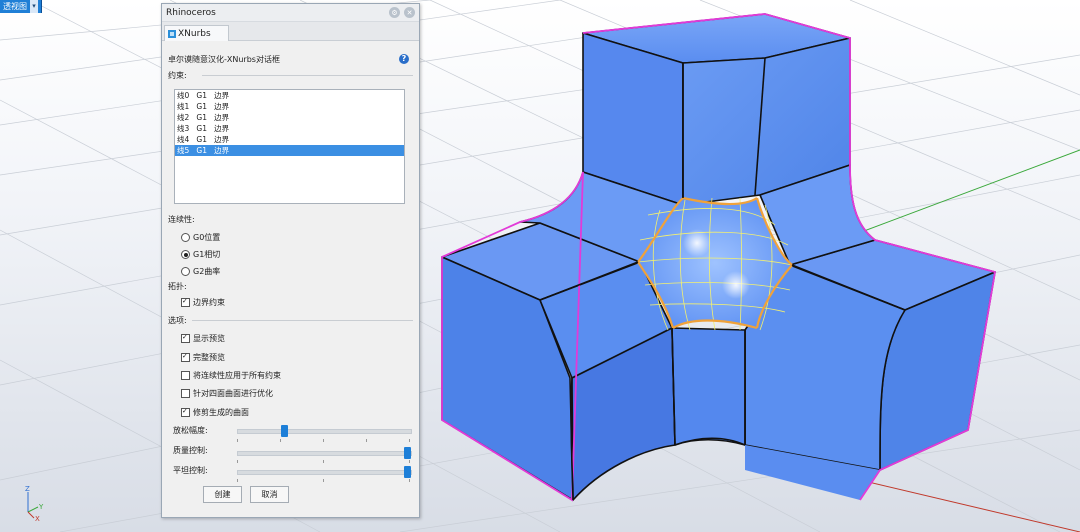 Image resolution: width=1080 pixels, height=532 pixels. I want to click on checkbox-boundary-constraint: 边界约束, so click(203, 302).